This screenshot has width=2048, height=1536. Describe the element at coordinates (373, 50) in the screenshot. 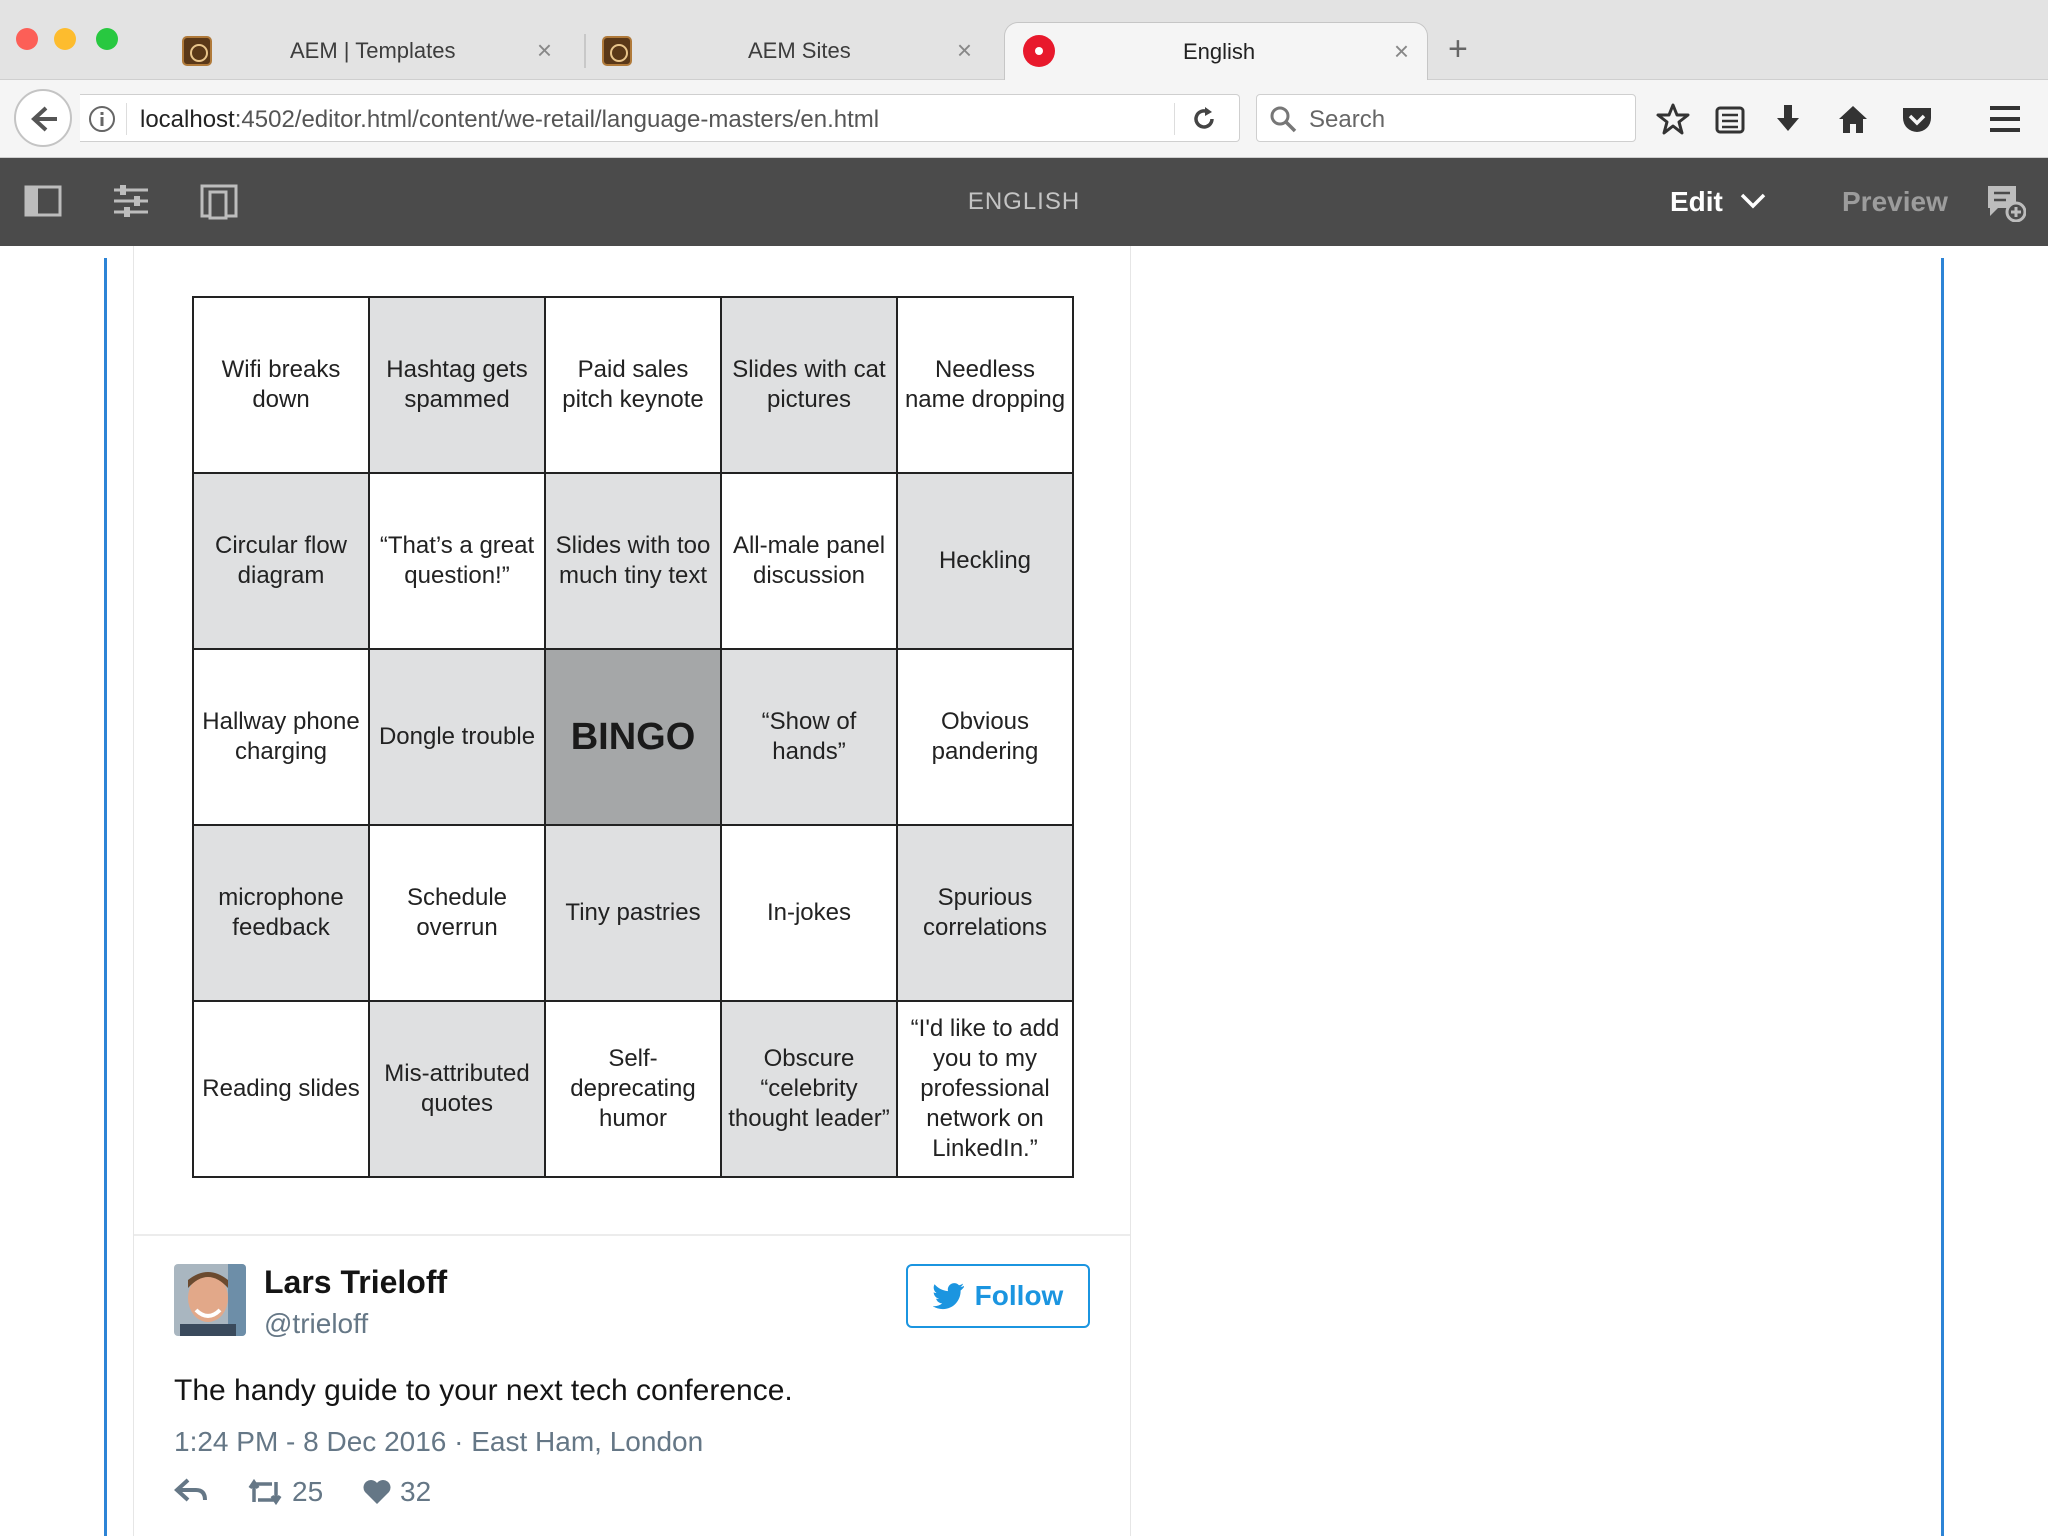

I see `tab-label: AEM | Templates` at that location.